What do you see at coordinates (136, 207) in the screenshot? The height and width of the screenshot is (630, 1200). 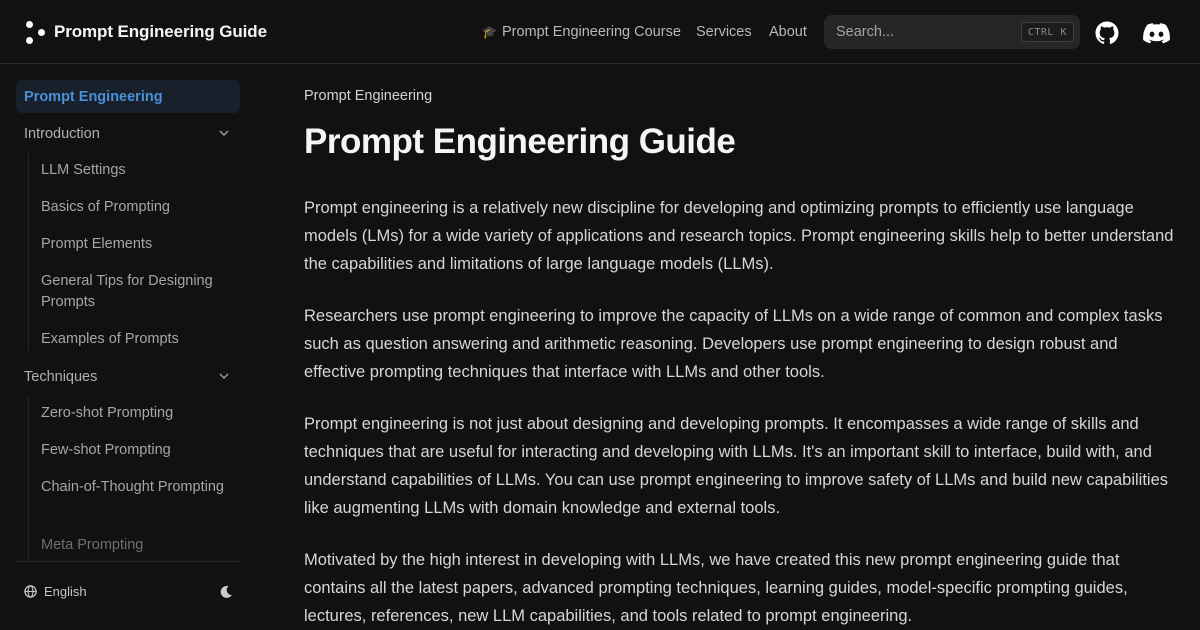 I see `sidebar-item-basics-of-prompting: Basics of Prompting` at bounding box center [136, 207].